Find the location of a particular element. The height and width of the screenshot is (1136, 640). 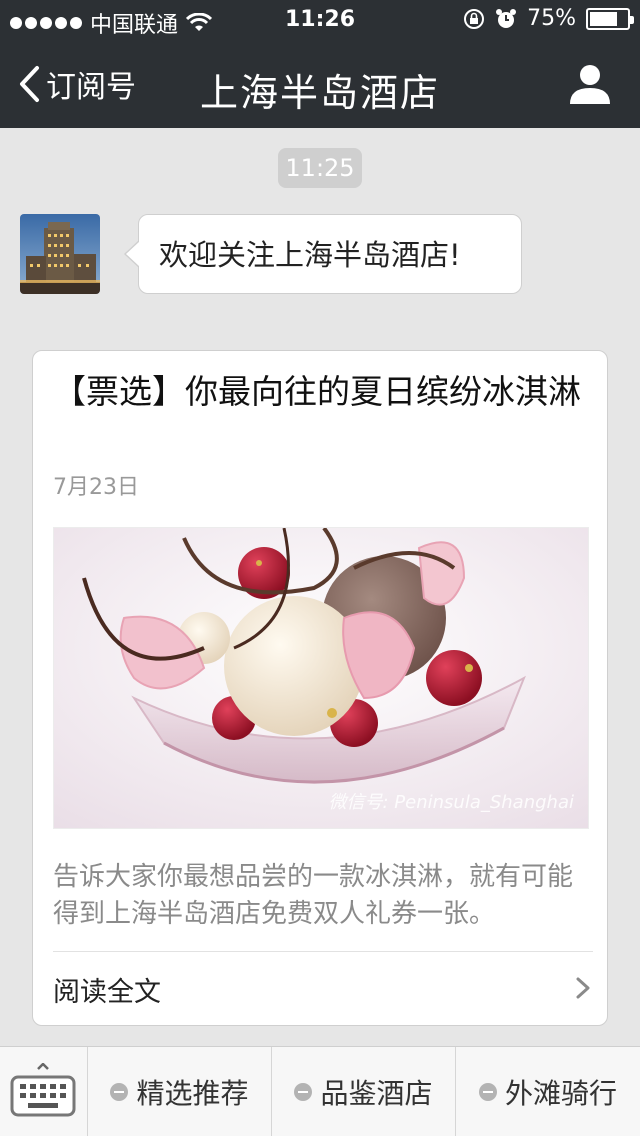

article-date: 7月23日 is located at coordinates (96, 487).